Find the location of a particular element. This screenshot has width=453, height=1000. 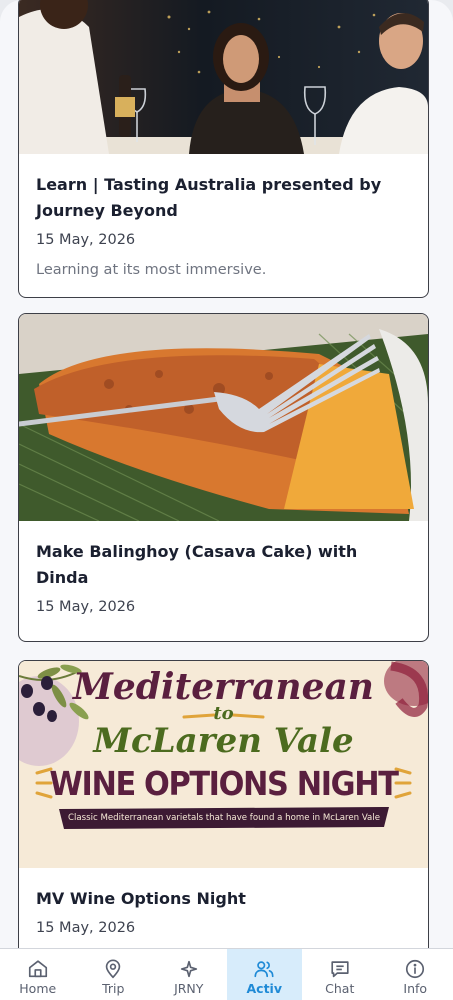

tab-trip: Trip is located at coordinates (114, 974).